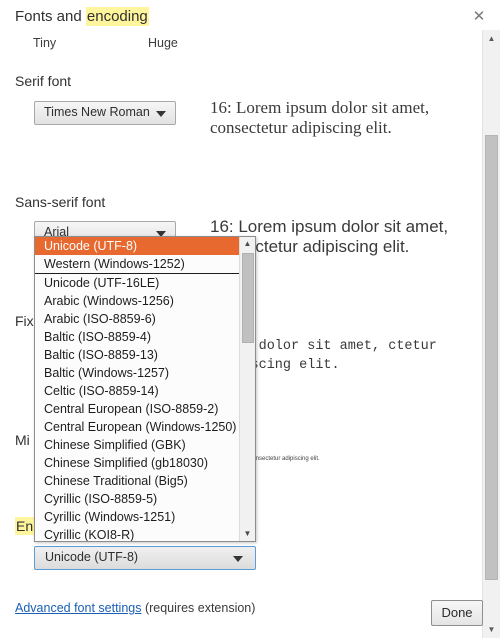 The width and height of the screenshot is (500, 638). Describe the element at coordinates (137, 533) in the screenshot. I see `encoding-option: Cyrillic (KOI8-R)` at that location.